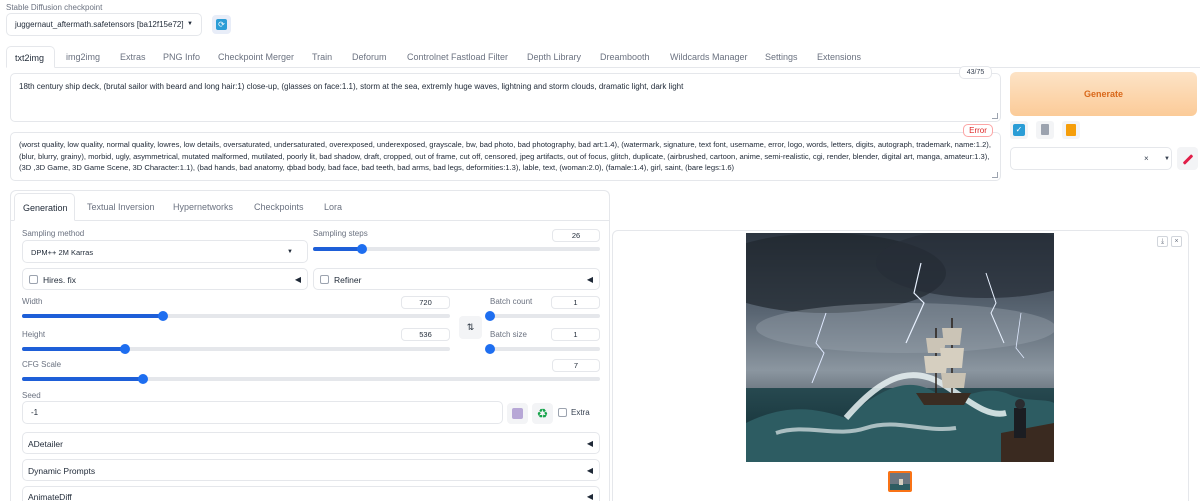 Image resolution: width=1200 pixels, height=501 pixels. I want to click on tab-generation: Generation, so click(44, 207).